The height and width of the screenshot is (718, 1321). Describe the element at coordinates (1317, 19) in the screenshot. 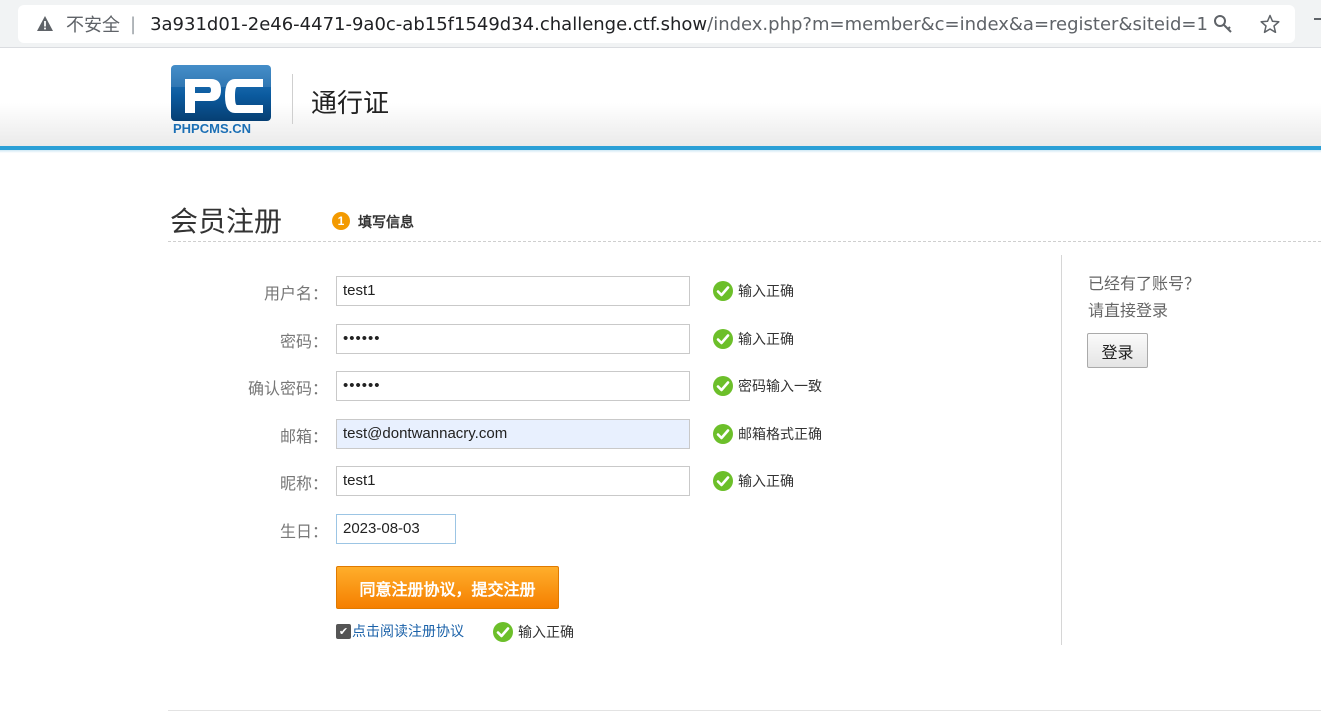

I see `browser-menu-icon` at that location.